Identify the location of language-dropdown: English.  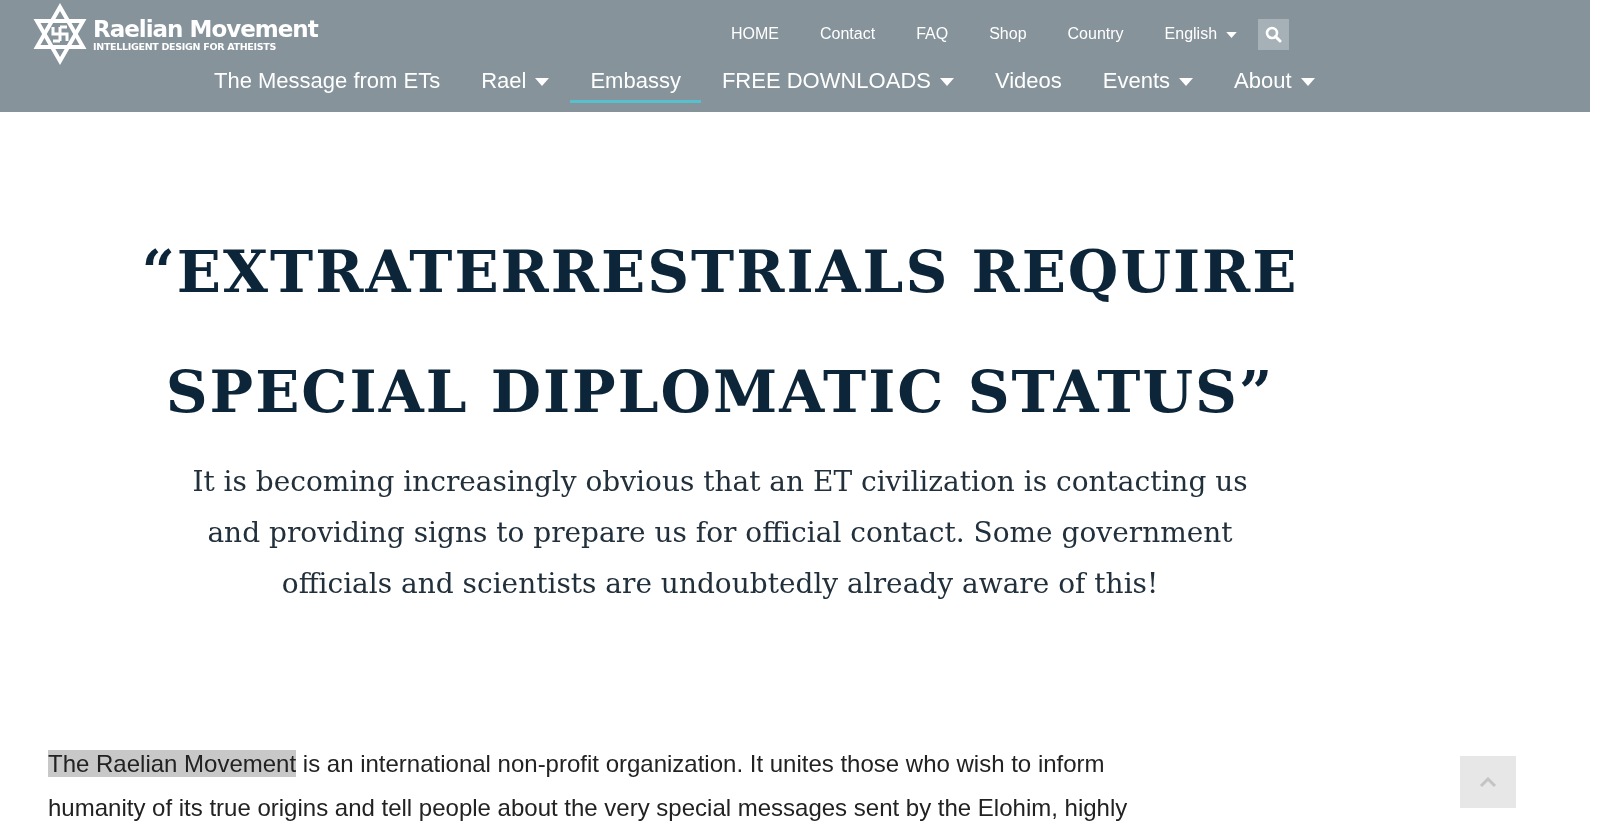
(1201, 34).